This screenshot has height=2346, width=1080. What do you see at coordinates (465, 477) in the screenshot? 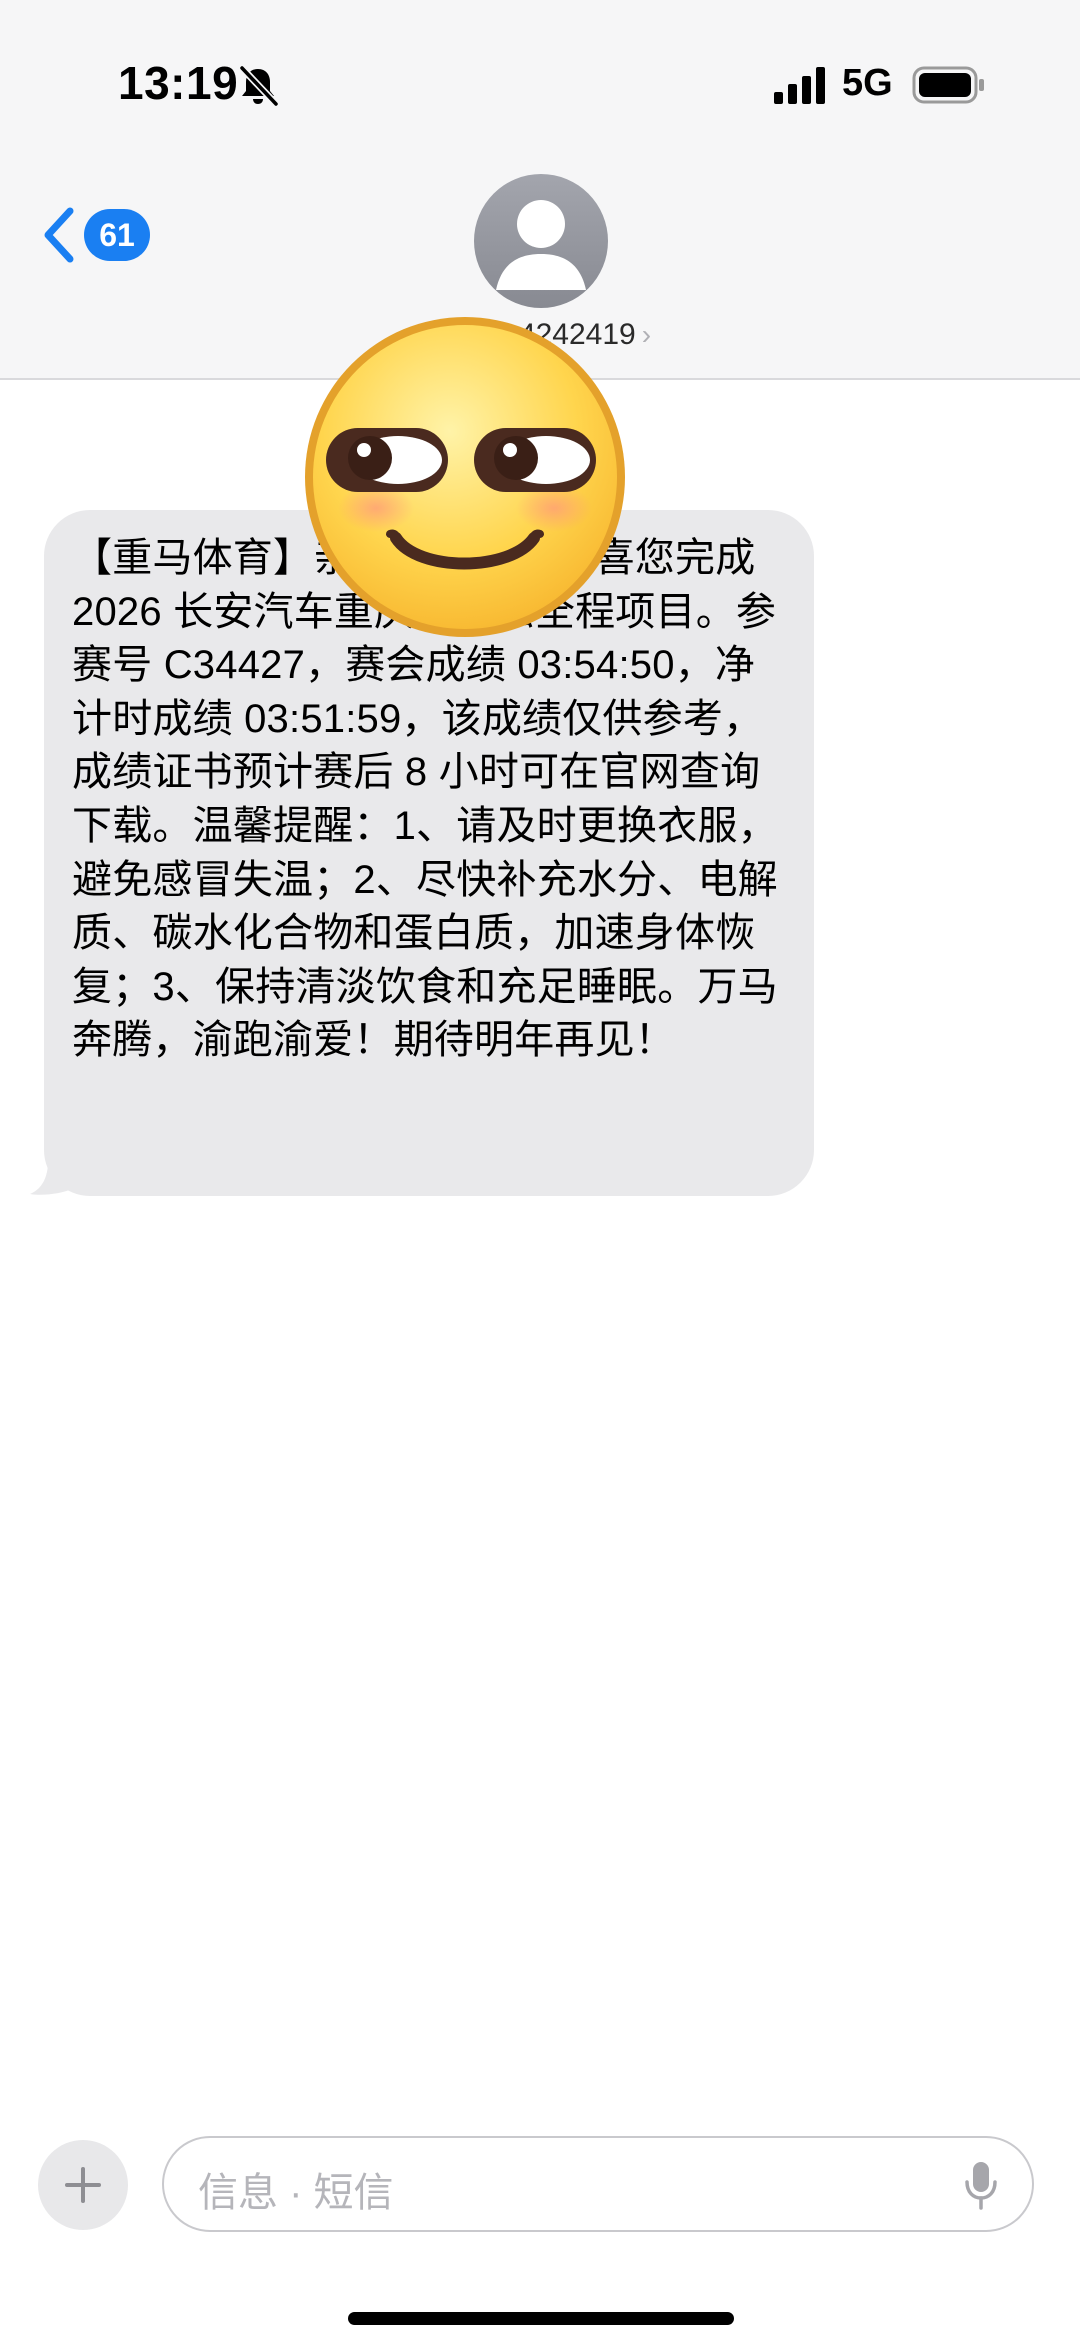
I see `smirking-face-sticker` at bounding box center [465, 477].